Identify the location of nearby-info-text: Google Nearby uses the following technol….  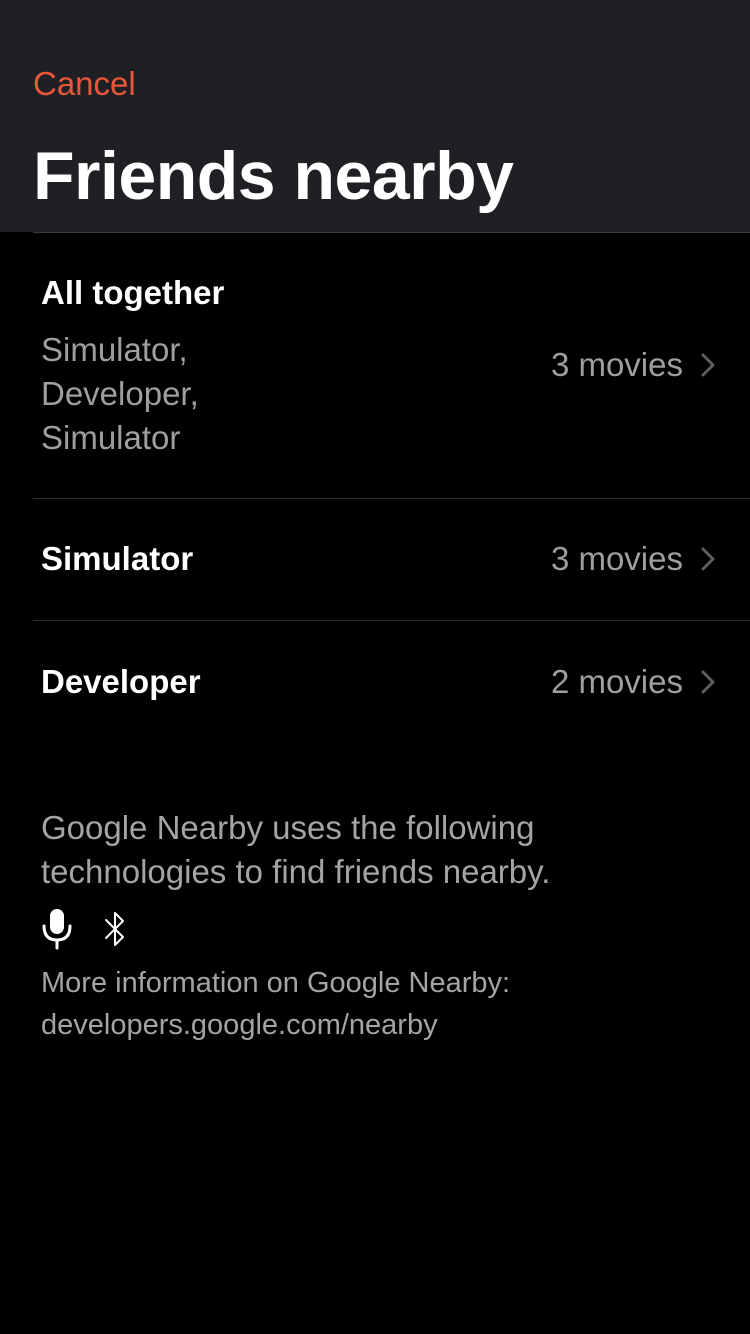
(296, 849).